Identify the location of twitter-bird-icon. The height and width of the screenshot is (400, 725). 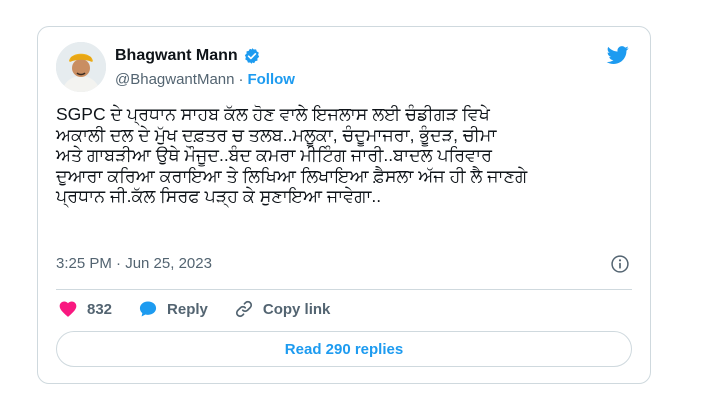
(618, 55).